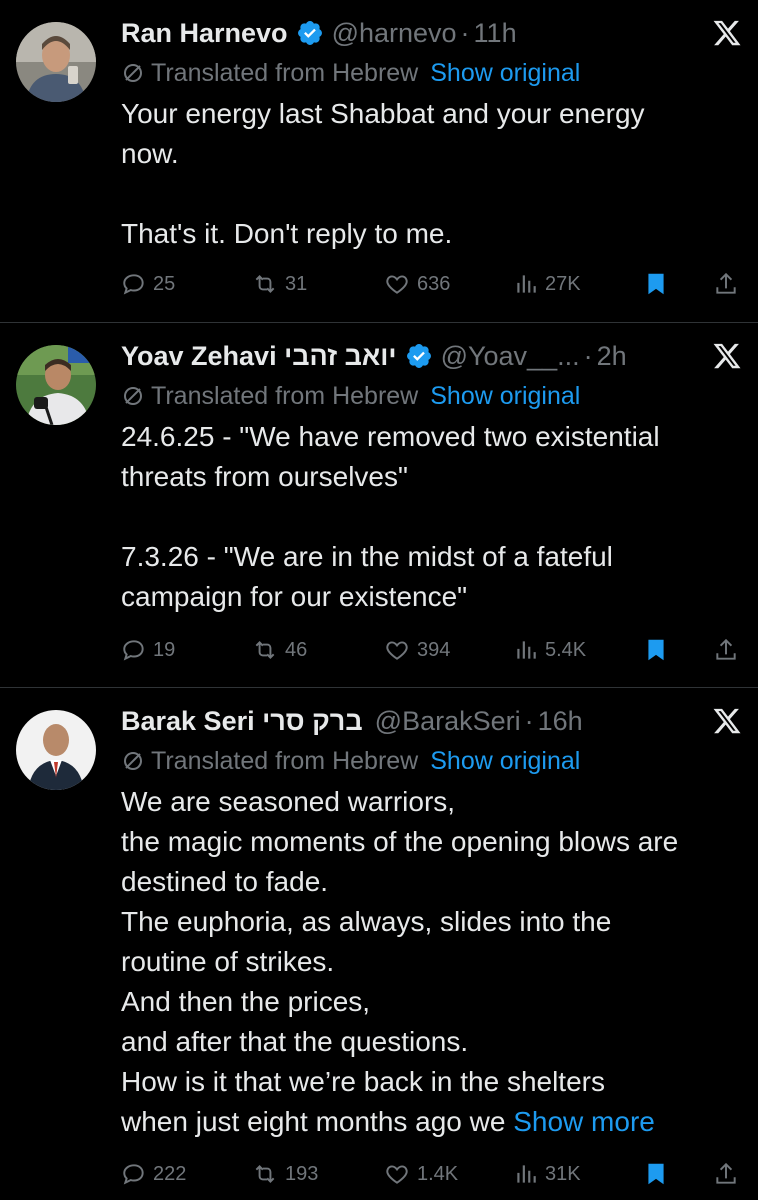 The width and height of the screenshot is (758, 1200). Describe the element at coordinates (150, 153) in the screenshot. I see `tweet-text-line: now.` at that location.